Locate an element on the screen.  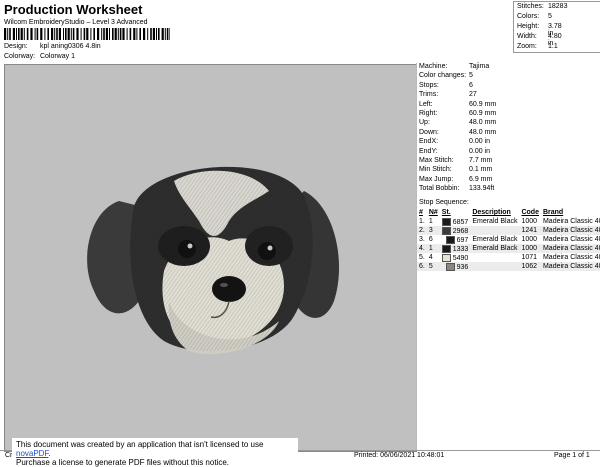
param-value: 5 is located at coordinates (471, 76).